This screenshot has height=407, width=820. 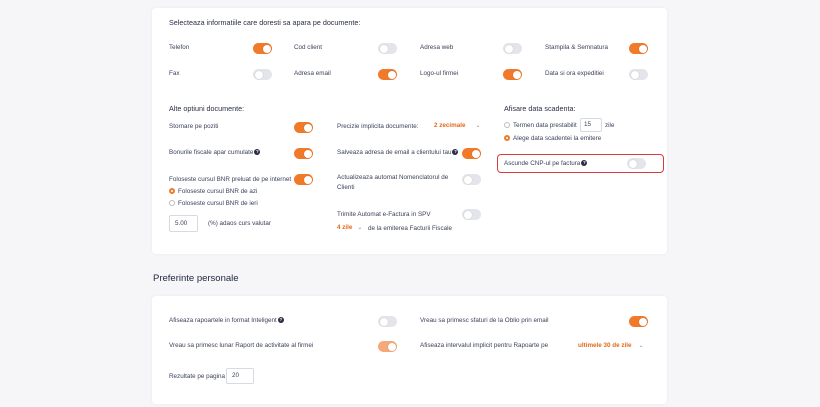 What do you see at coordinates (471, 153) in the screenshot?
I see `toggle-salveaza` at bounding box center [471, 153].